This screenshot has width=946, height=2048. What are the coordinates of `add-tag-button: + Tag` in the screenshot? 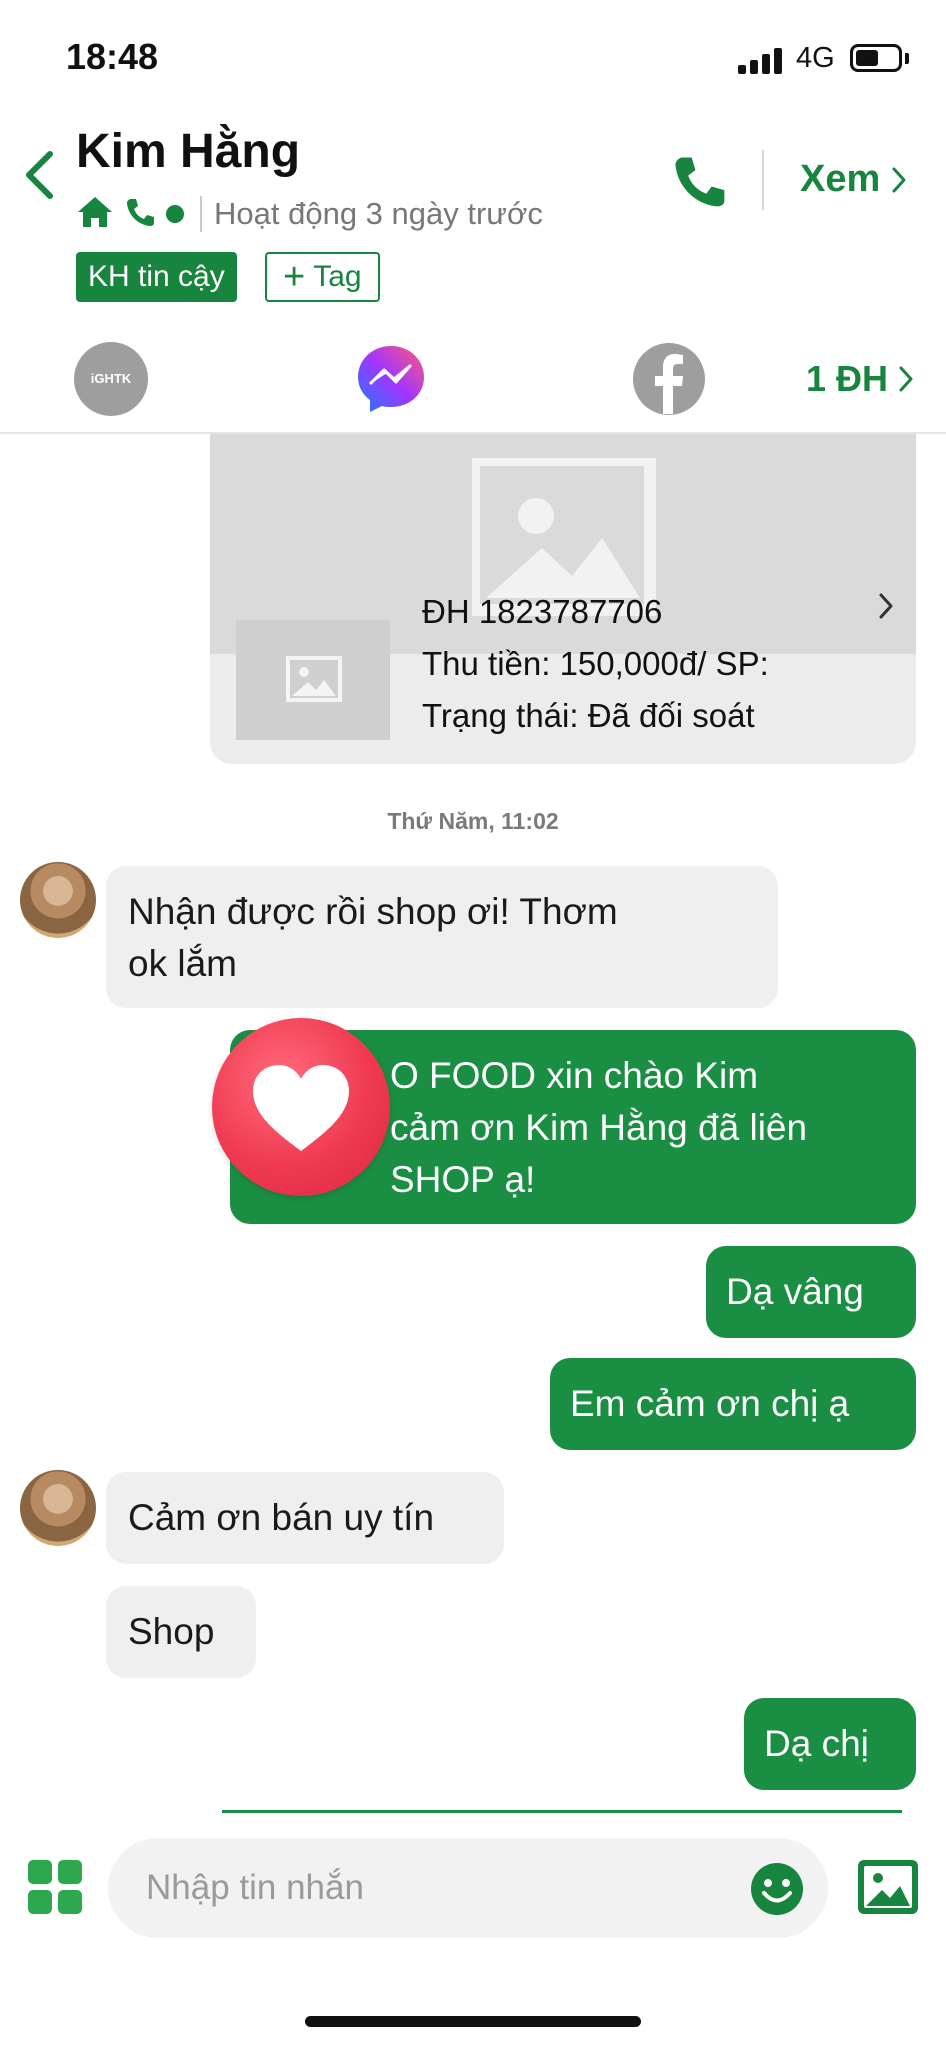 It's located at (322, 277).